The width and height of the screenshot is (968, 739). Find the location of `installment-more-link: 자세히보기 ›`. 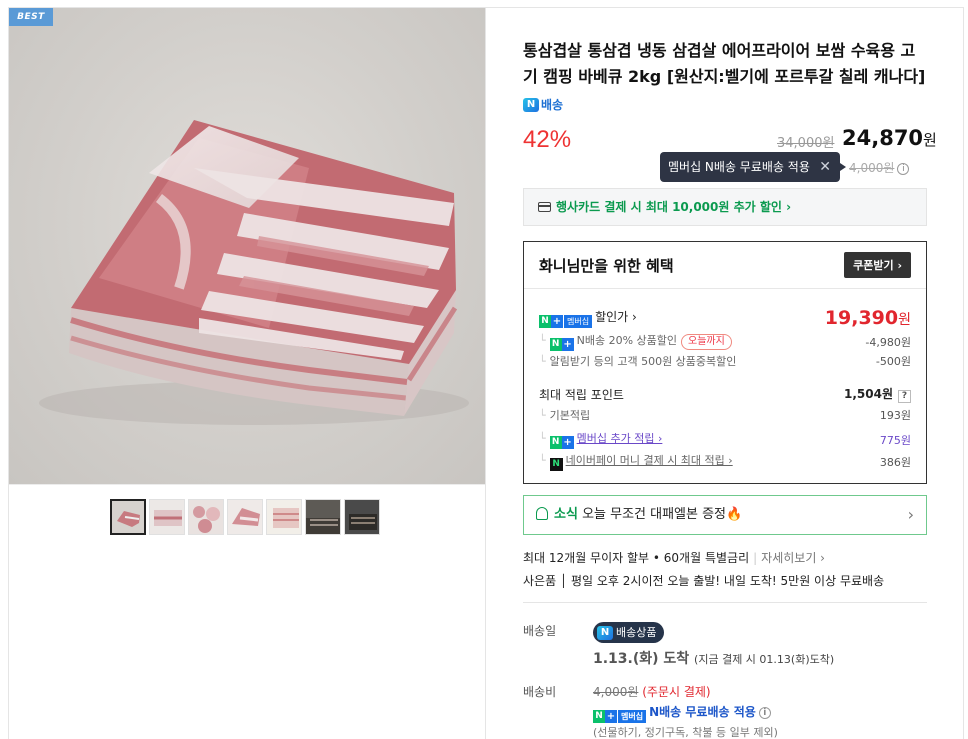

installment-more-link: 자세히보기 › is located at coordinates (793, 558).